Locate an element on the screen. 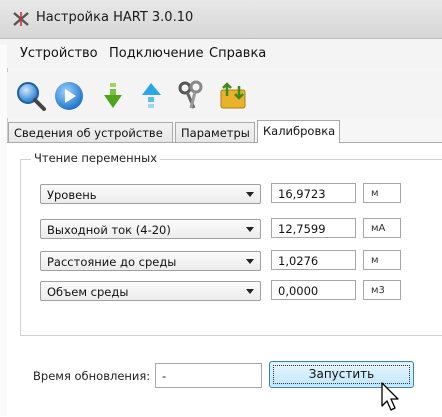  menu-help: Справка is located at coordinates (237, 53).